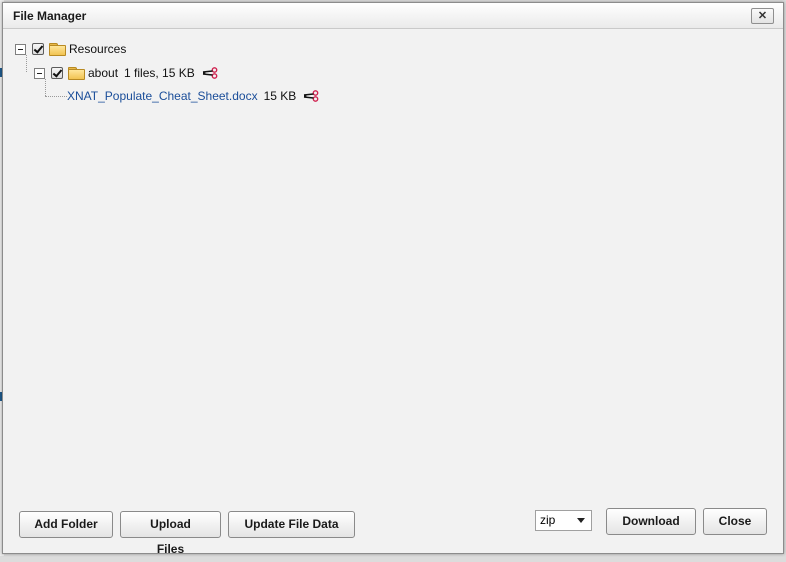  I want to click on tree-connector, so click(56, 96).